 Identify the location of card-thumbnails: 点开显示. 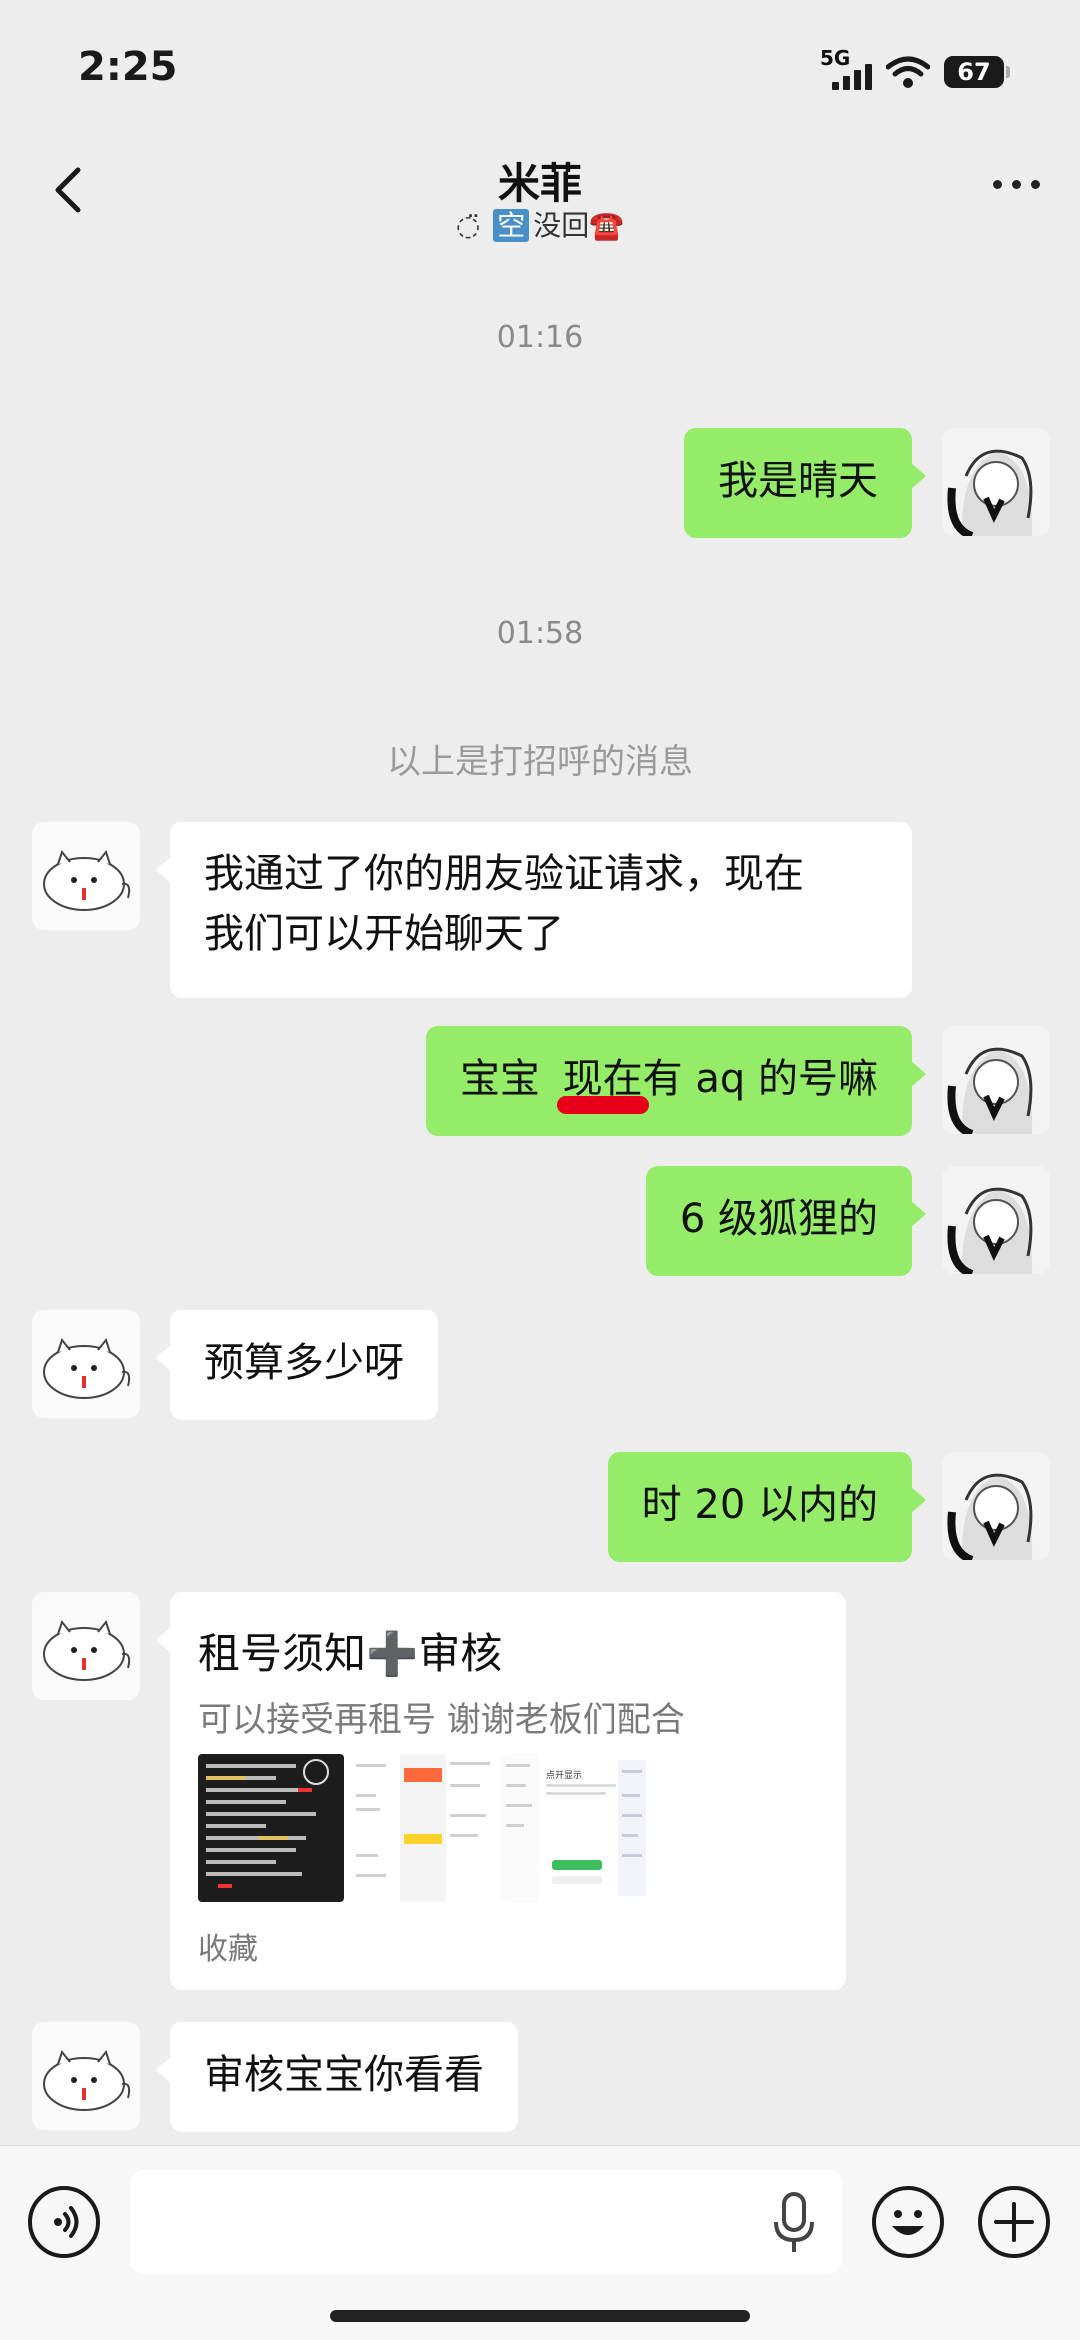
(423, 1828).